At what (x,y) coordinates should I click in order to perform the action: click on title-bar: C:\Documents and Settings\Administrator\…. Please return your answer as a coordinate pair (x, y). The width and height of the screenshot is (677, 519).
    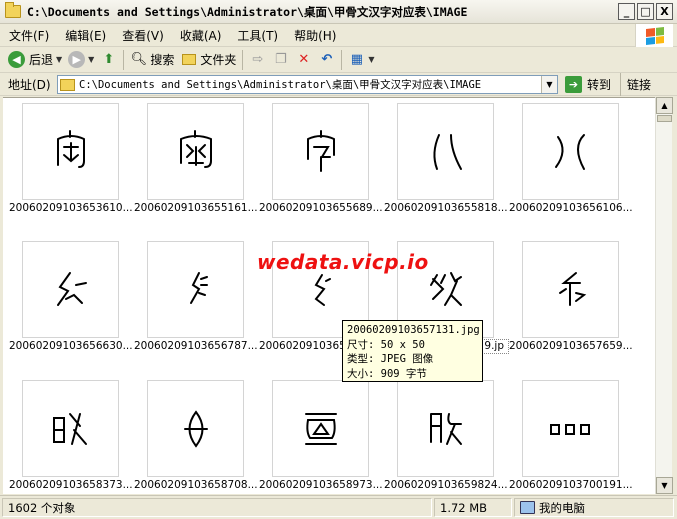
    Looking at the image, I should click on (338, 12).